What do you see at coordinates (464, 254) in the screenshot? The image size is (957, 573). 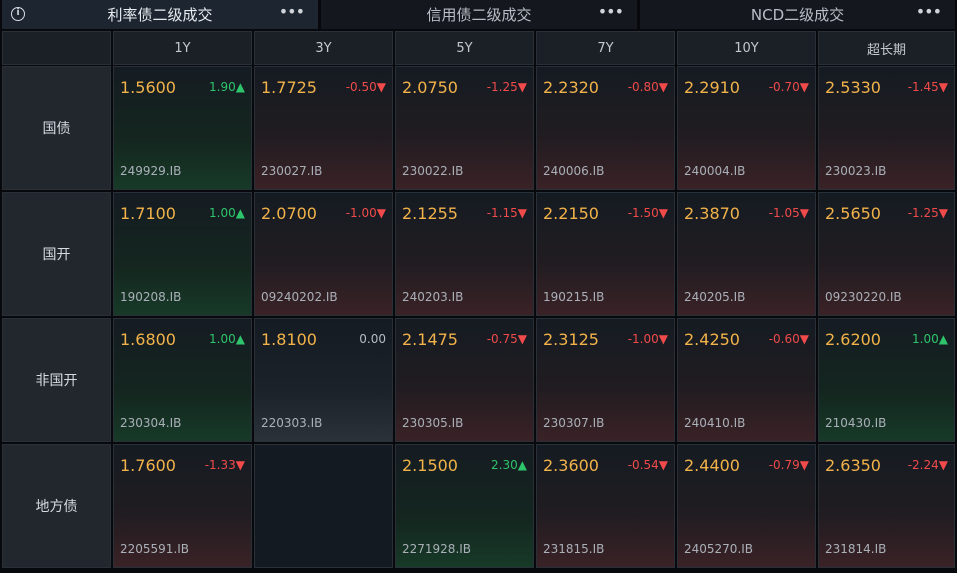 I see `bond-quote-cell: 2.1255 -1.15▼ 240203.IB` at bounding box center [464, 254].